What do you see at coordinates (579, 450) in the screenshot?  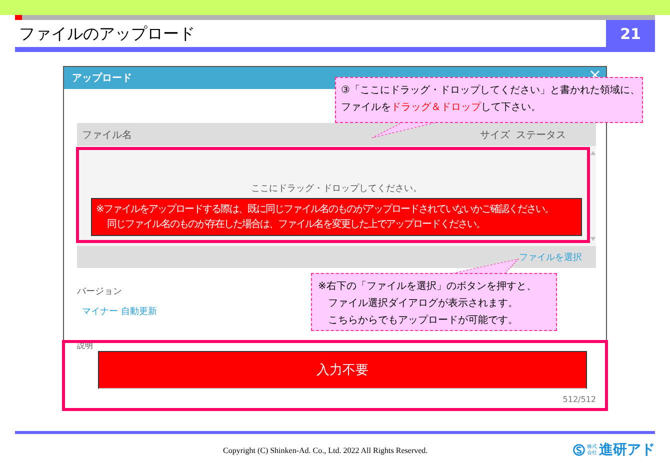 I see `logo-icon` at bounding box center [579, 450].